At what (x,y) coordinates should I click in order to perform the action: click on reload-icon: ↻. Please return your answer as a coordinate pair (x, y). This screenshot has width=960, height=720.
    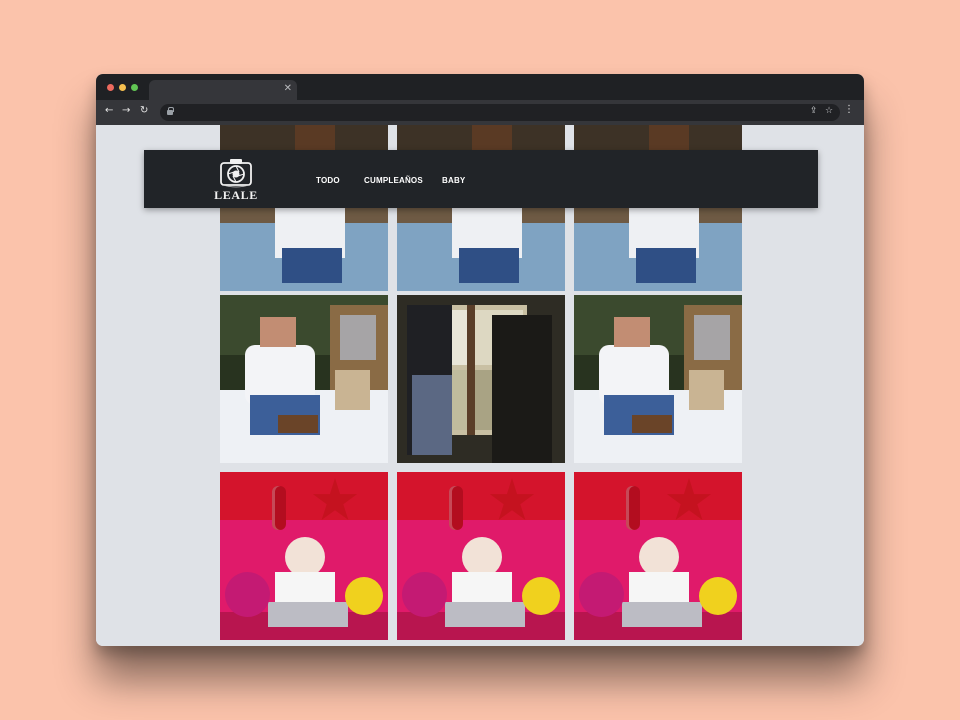
    Looking at the image, I should click on (144, 110).